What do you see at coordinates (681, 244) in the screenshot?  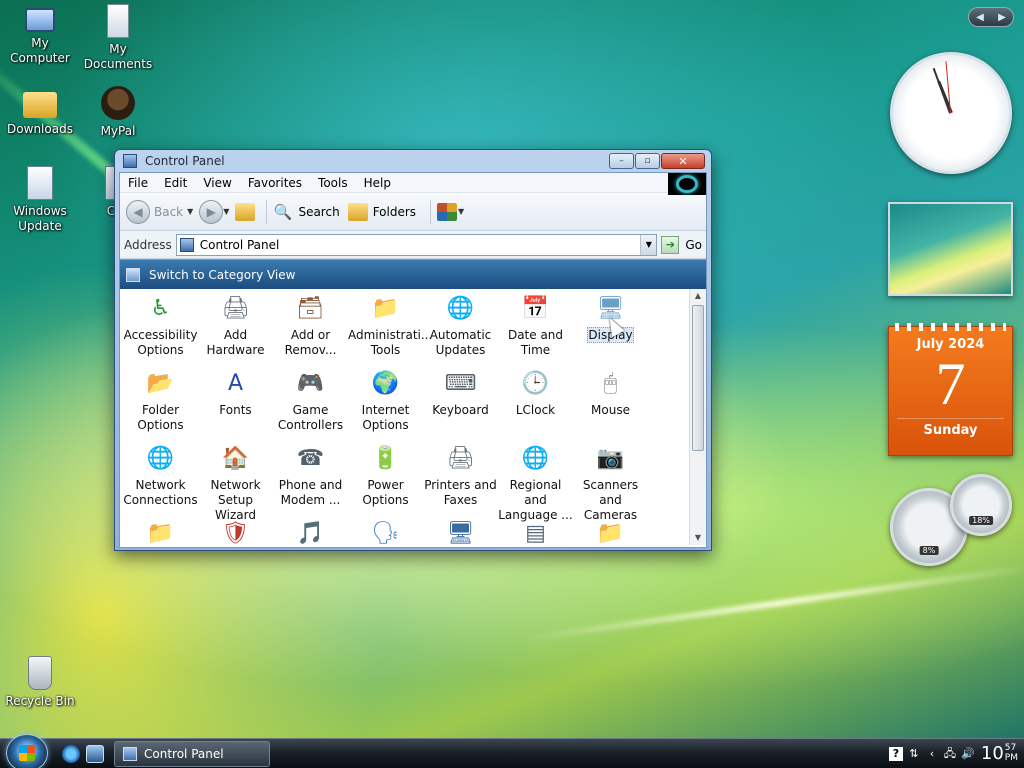 I see `go-button: ➔ Go` at bounding box center [681, 244].